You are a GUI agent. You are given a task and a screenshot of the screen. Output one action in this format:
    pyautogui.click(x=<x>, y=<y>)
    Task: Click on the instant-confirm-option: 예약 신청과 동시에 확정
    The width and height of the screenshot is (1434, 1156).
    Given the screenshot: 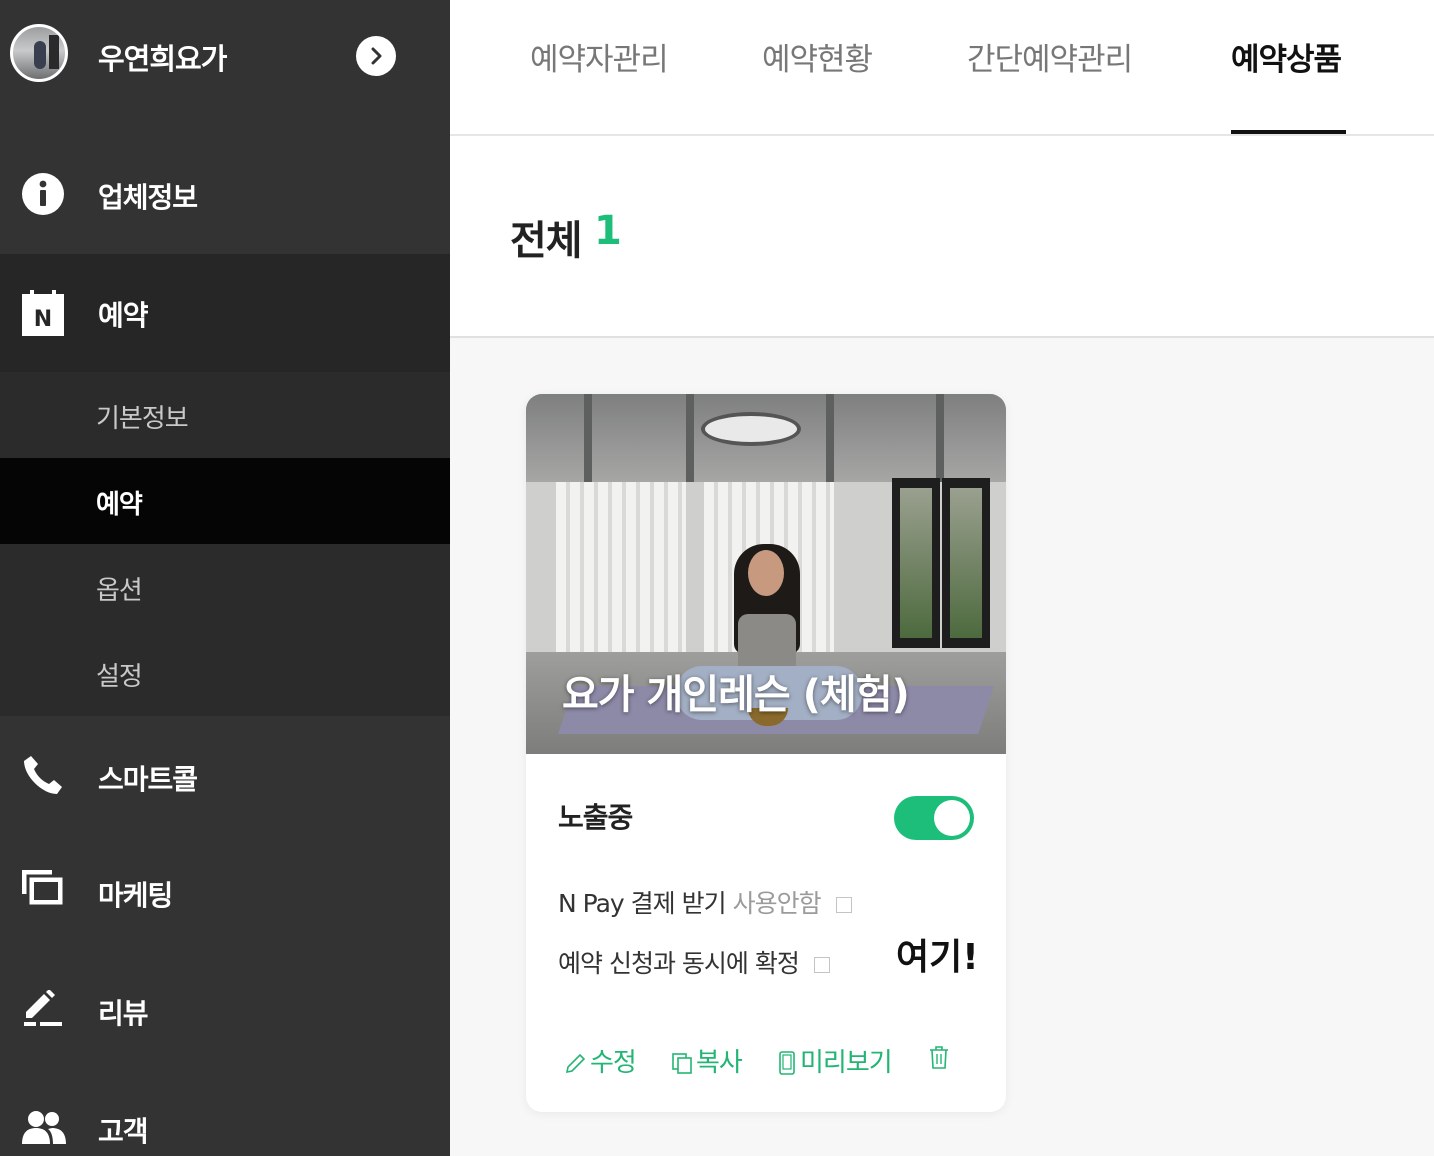 What is the action you would take?
    pyautogui.click(x=694, y=962)
    